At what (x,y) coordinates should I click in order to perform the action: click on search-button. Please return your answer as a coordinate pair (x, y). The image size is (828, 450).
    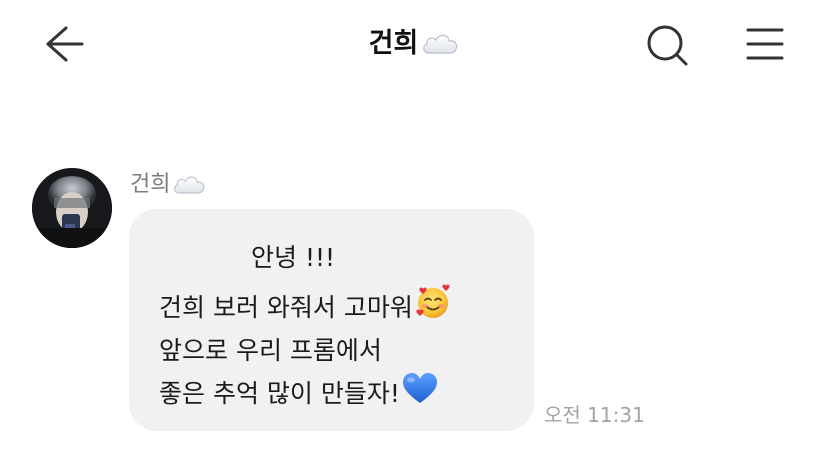
    Looking at the image, I should click on (667, 45).